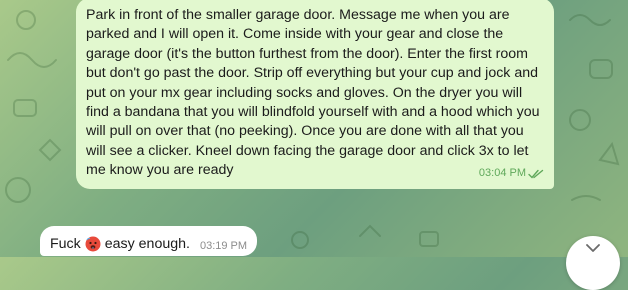 This screenshot has height=290, width=628. What do you see at coordinates (147, 243) in the screenshot?
I see `incoming-message-text-end: easy enough.` at bounding box center [147, 243].